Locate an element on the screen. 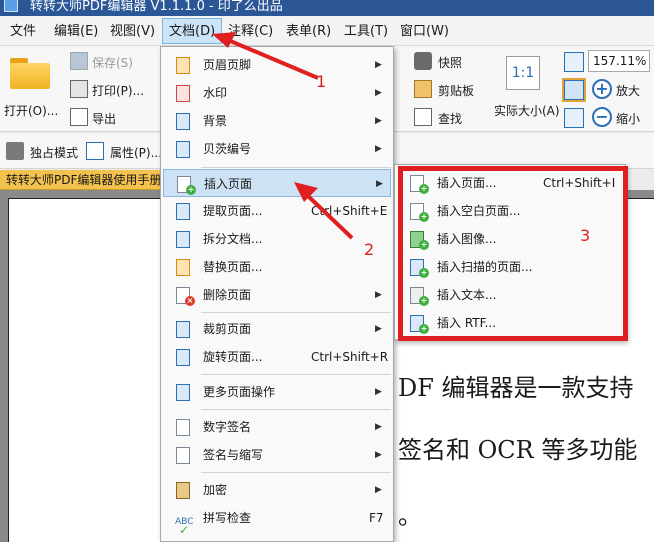 Image resolution: width=654 pixels, height=542 pixels. annotation-step-3: 3 is located at coordinates (585, 235).